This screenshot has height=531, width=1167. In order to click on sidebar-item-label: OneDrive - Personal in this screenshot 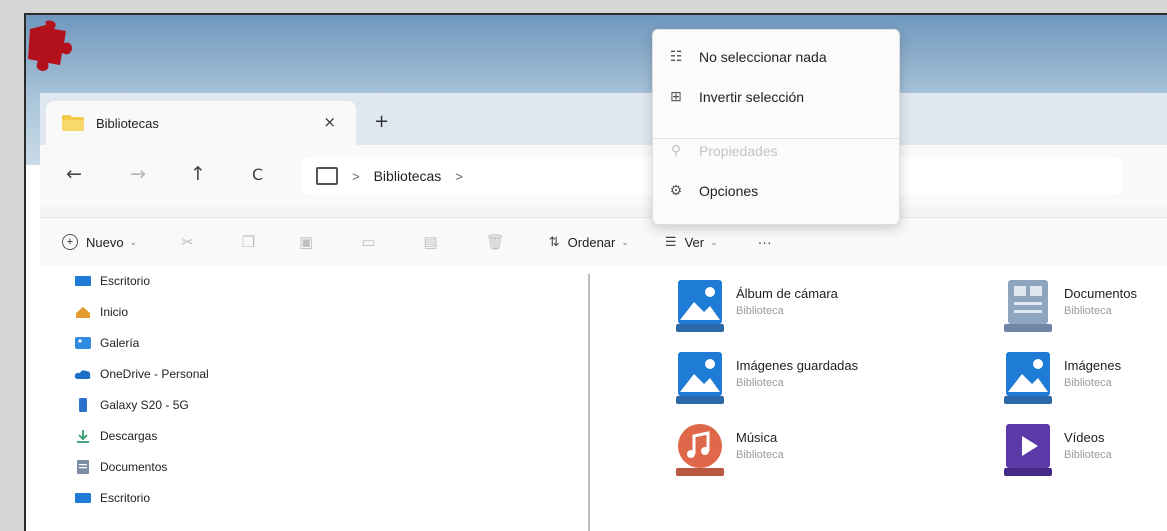, I will do `click(154, 374)`.